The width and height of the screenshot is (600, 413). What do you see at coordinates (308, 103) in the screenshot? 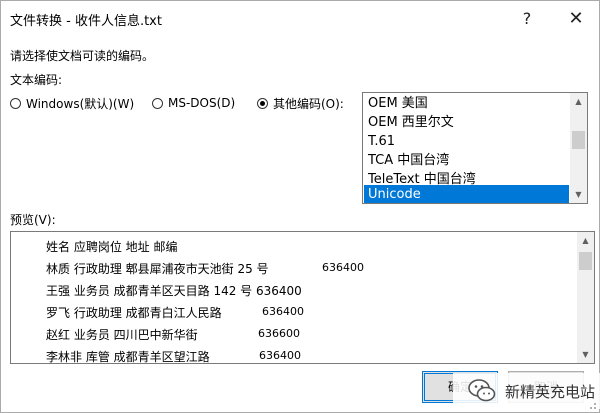
I see `radio-label: 其他编码(O):` at bounding box center [308, 103].